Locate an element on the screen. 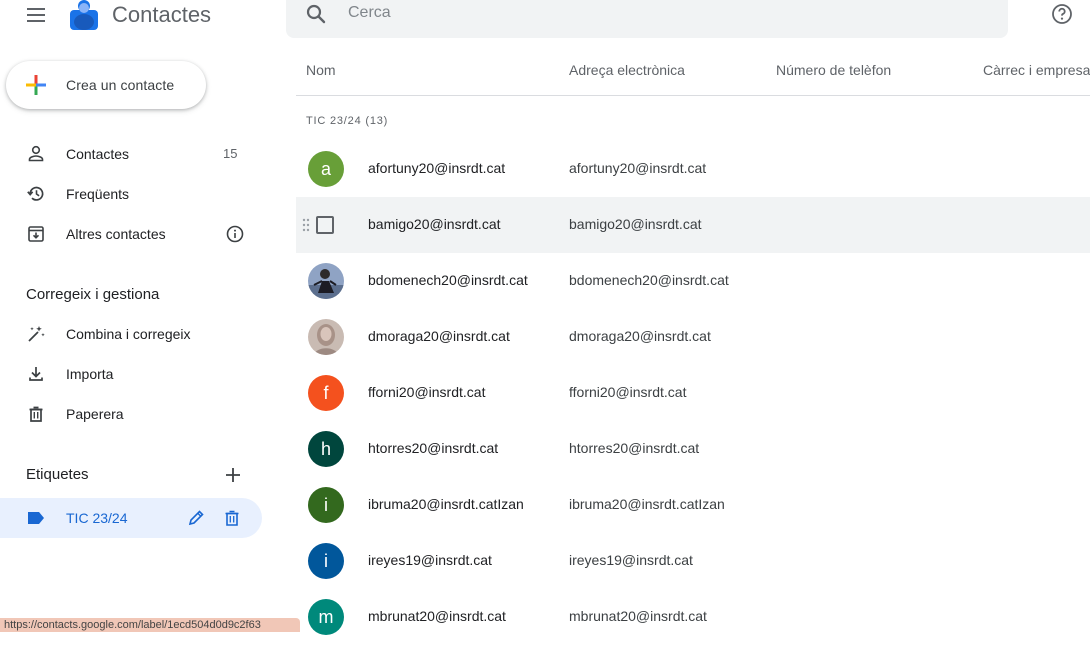 The image size is (1090, 645). search-icon is located at coordinates (316, 14).